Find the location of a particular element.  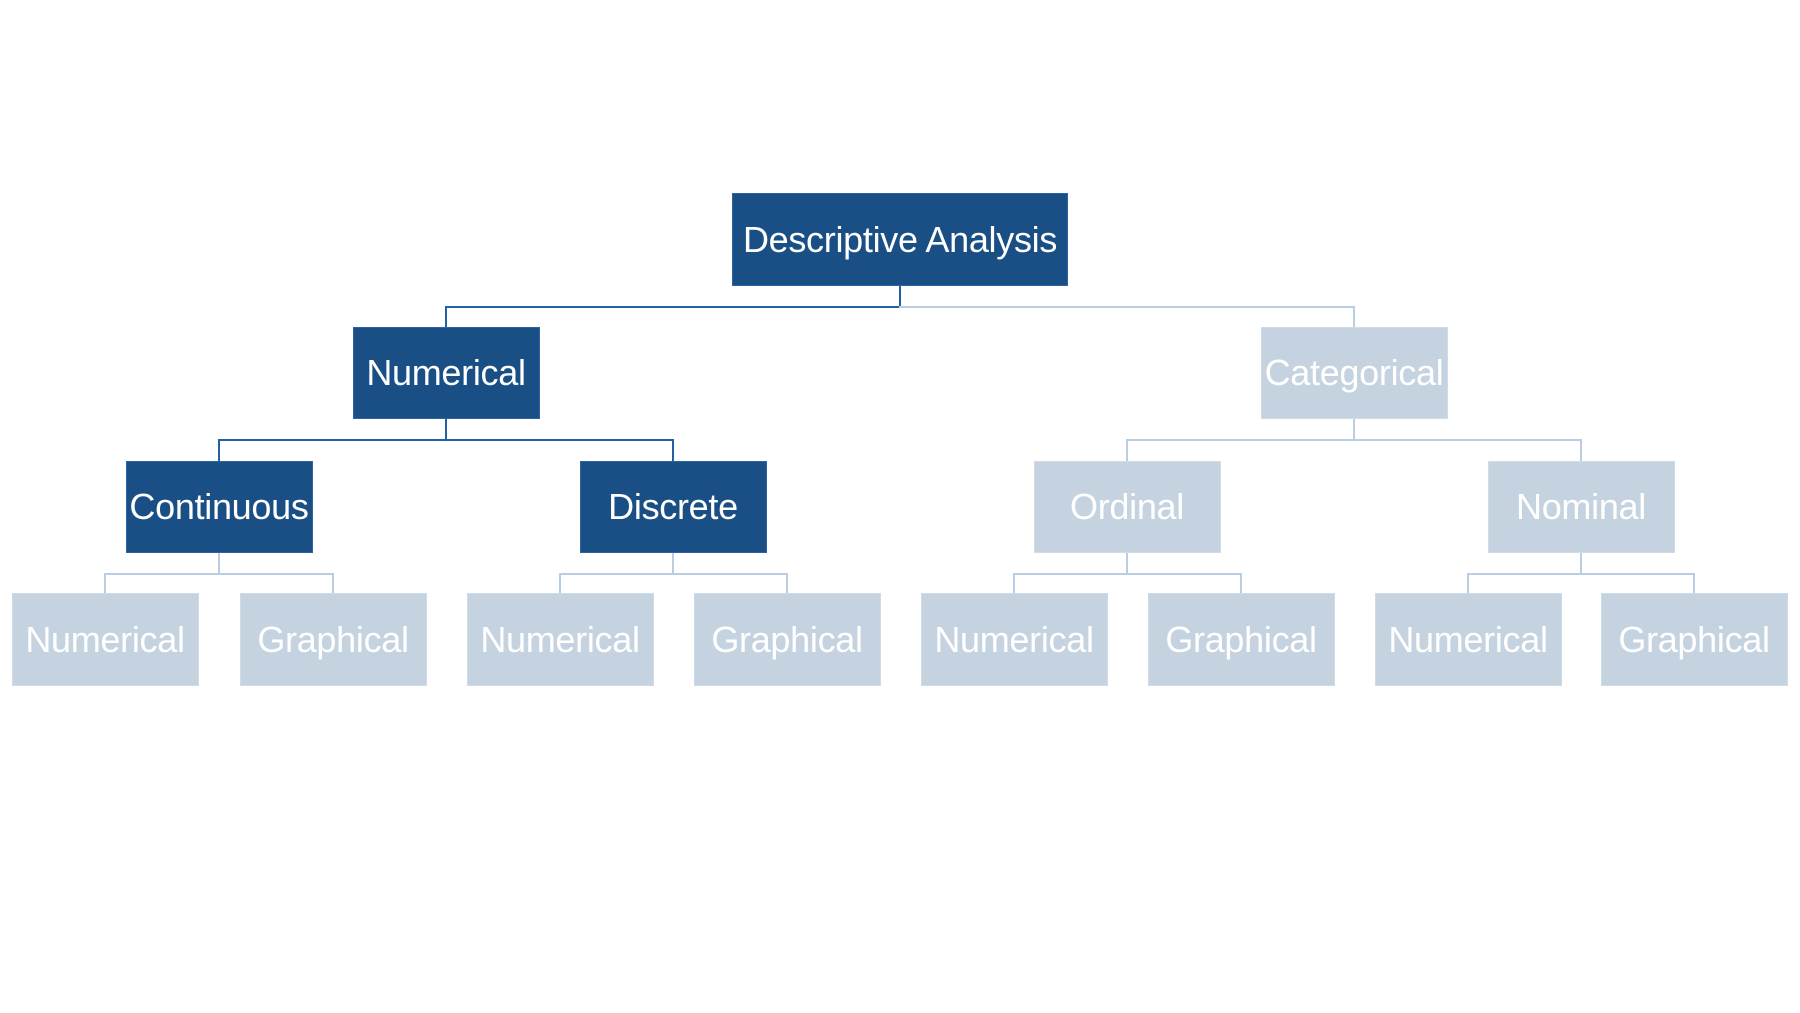

node-label: Descriptive Analysis is located at coordinates (900, 239).